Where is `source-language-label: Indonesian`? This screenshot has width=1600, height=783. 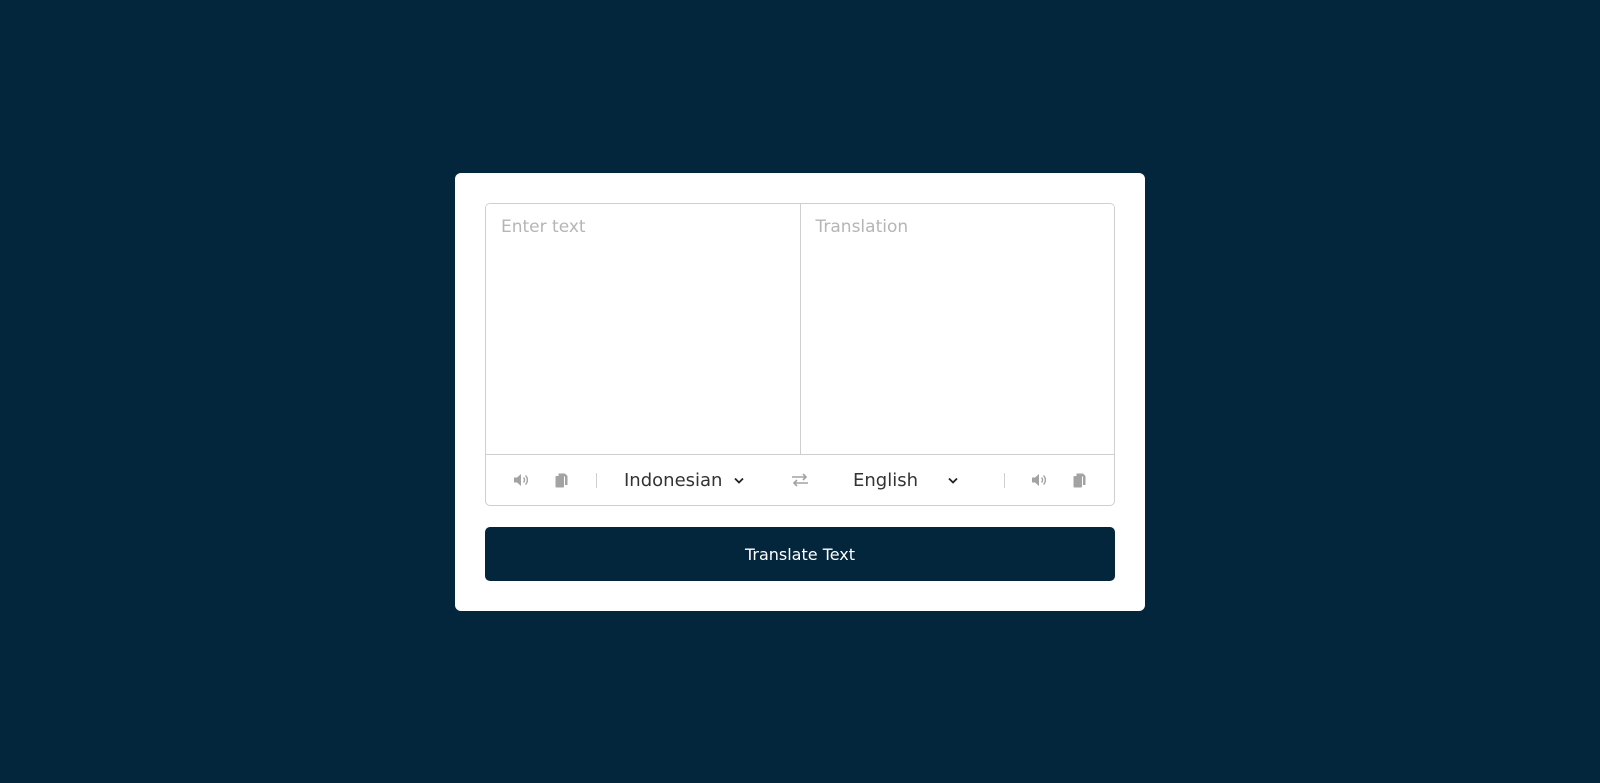
source-language-label: Indonesian is located at coordinates (673, 480).